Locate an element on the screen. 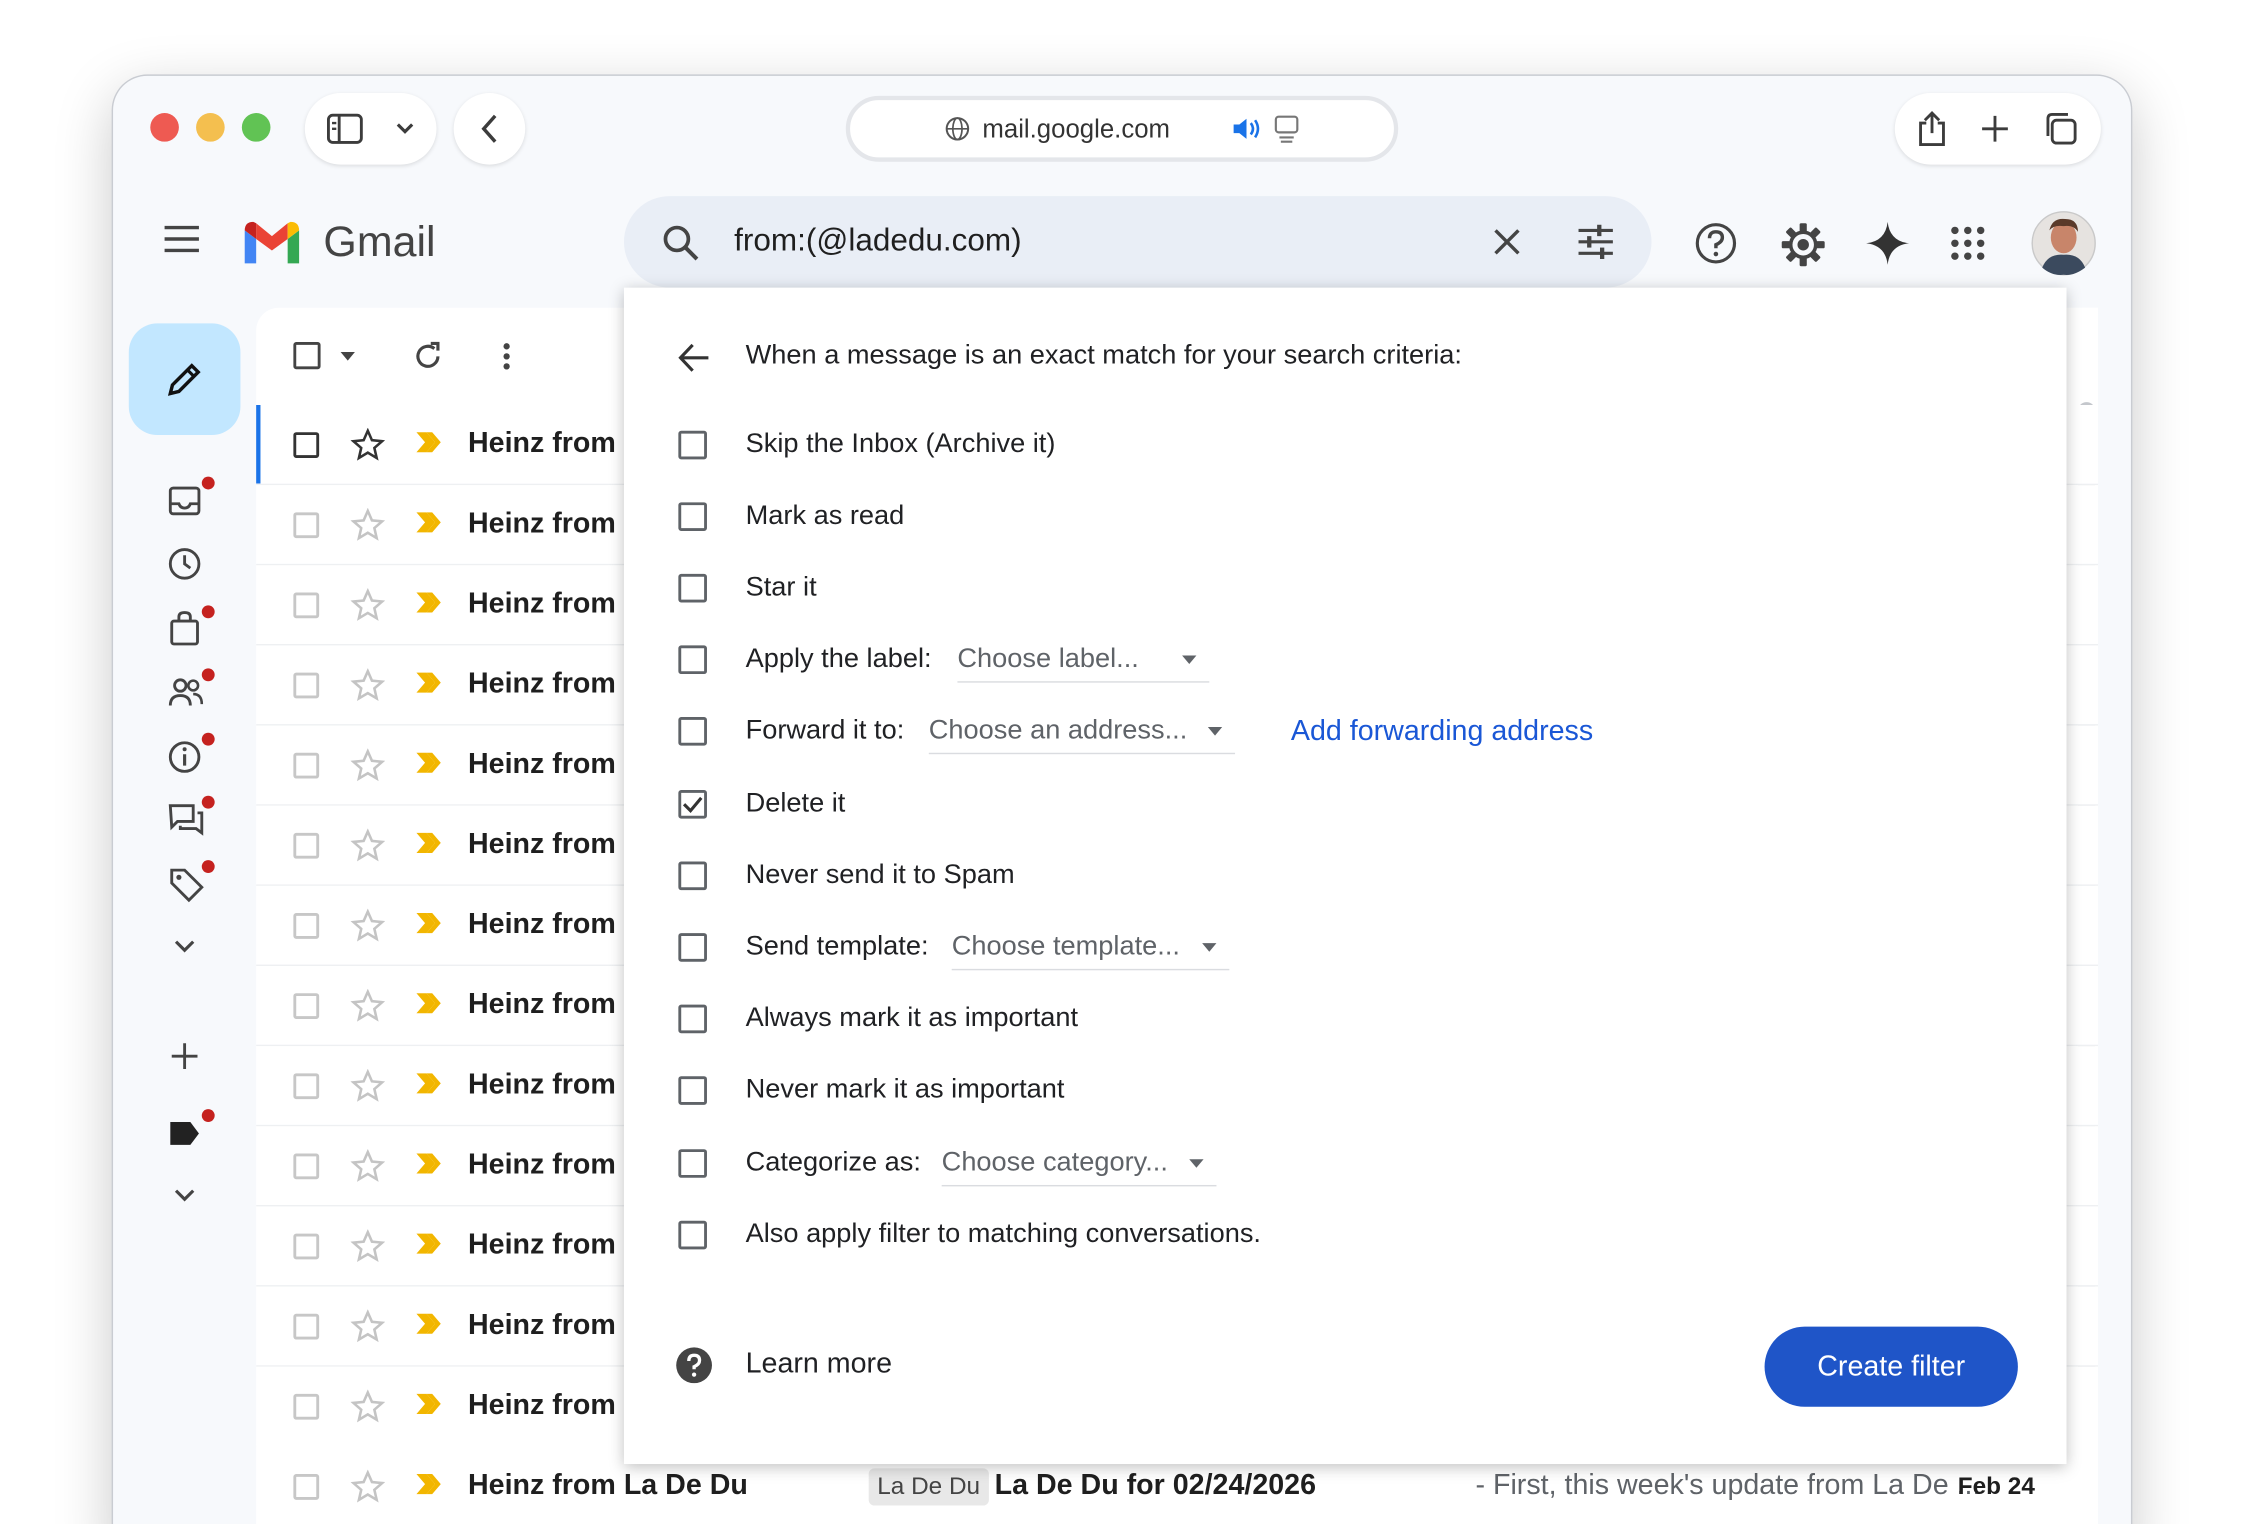  select-all-checkbox is located at coordinates (307, 356).